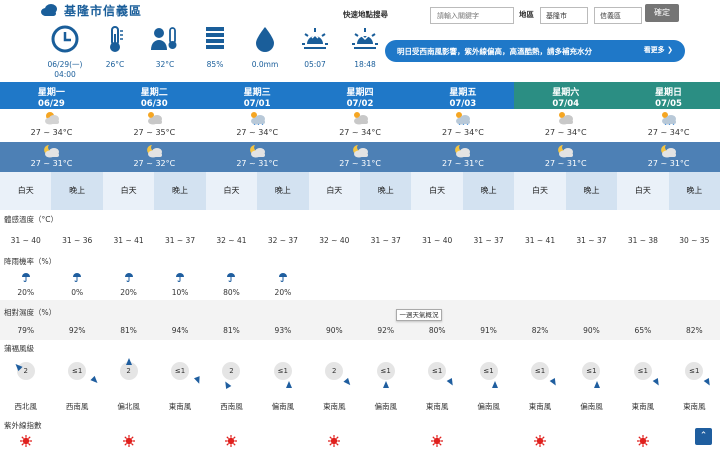 This screenshot has height=450, width=720. What do you see at coordinates (77, 292) in the screenshot?
I see `rain-probability-value: 0%` at bounding box center [77, 292].